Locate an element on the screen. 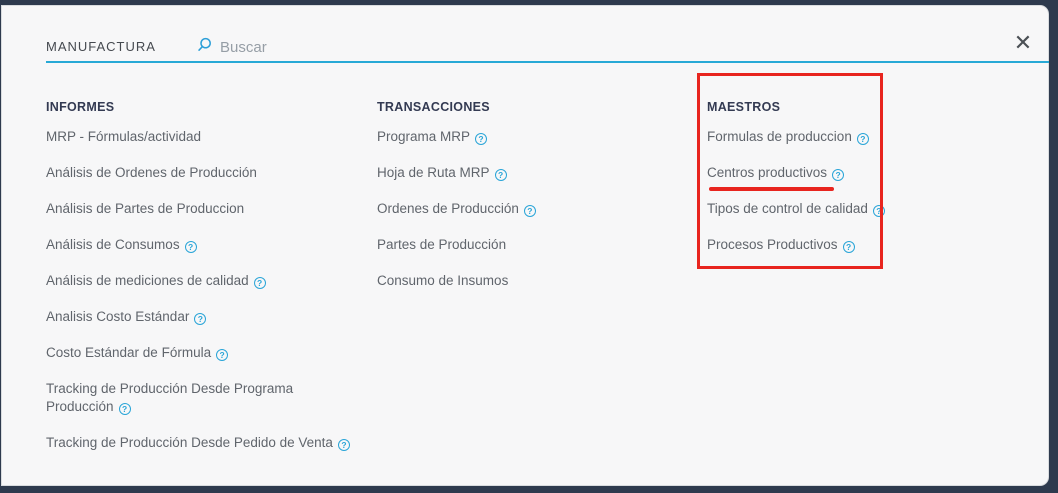 This screenshot has width=1058, height=493. menu-item: Análisis de Consumos? is located at coordinates (207, 245).